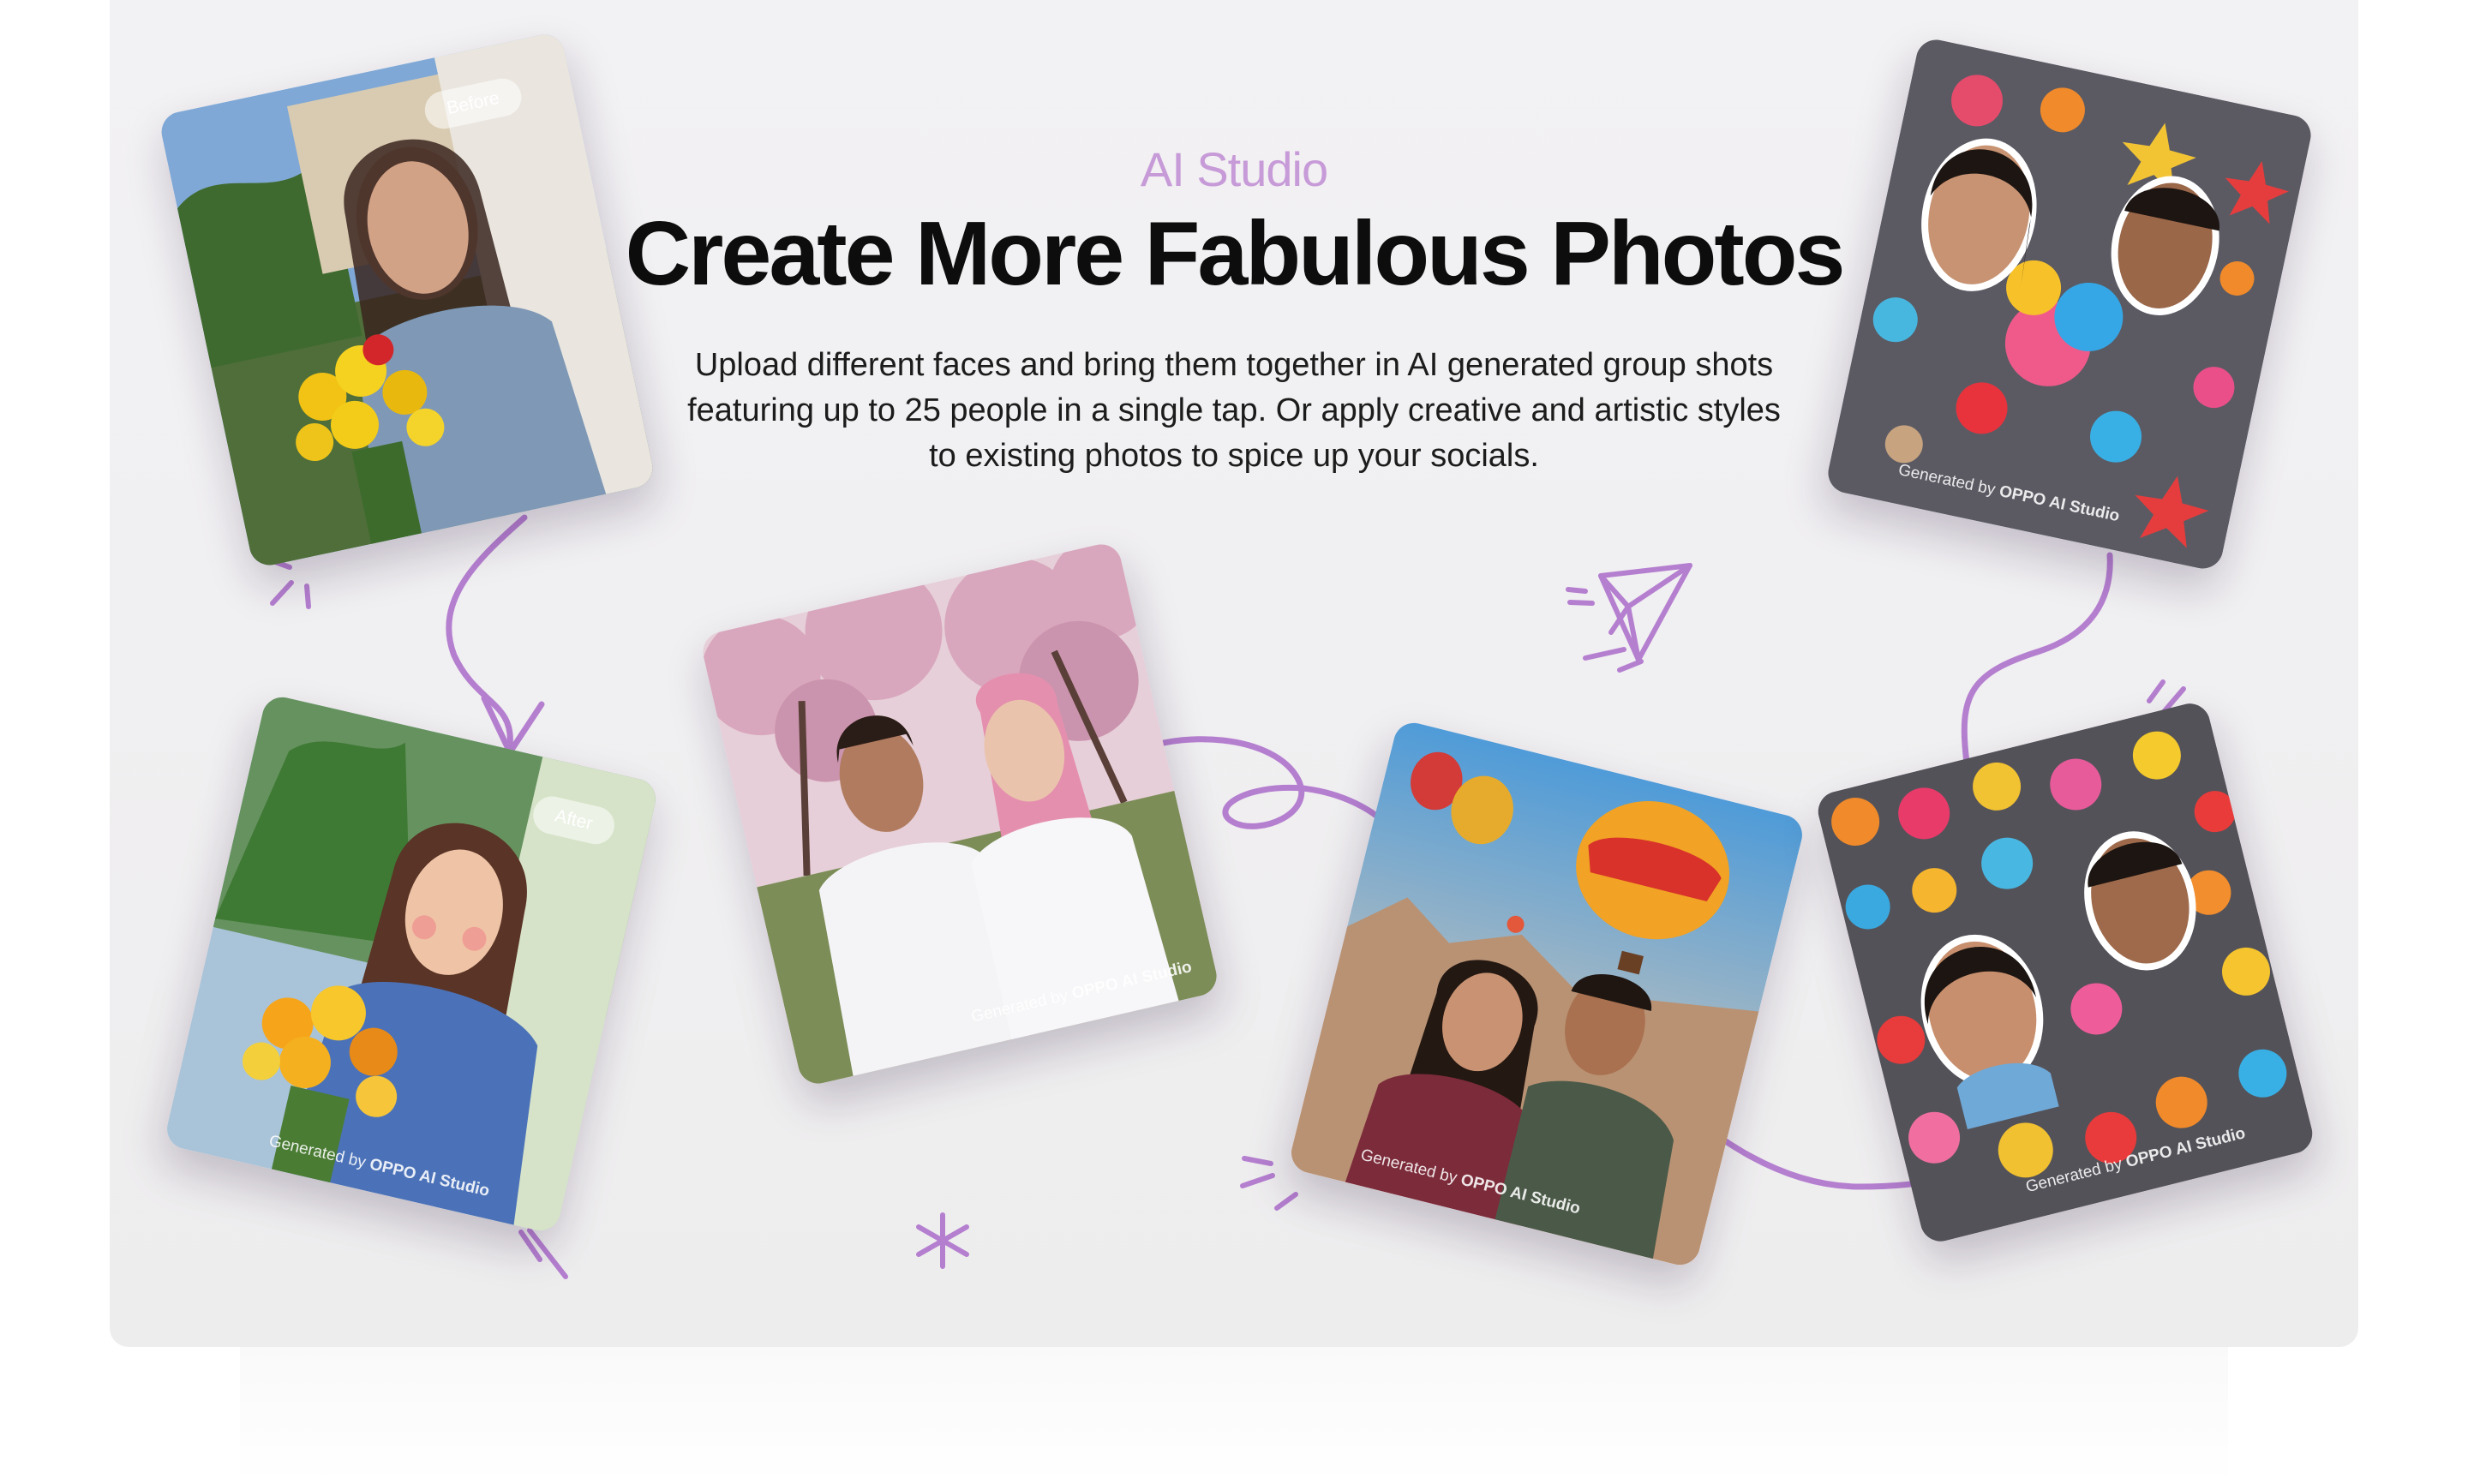 The image size is (2468, 1484). What do you see at coordinates (487, 631) in the screenshot?
I see `arrow-icon` at bounding box center [487, 631].